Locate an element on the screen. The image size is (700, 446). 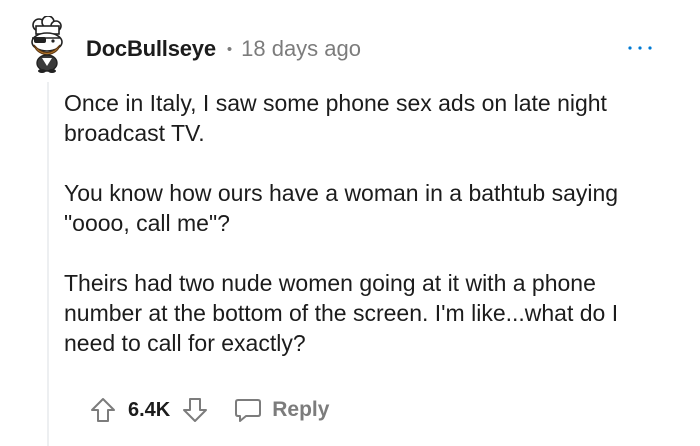
timestamp: 18 days ago is located at coordinates (301, 49).